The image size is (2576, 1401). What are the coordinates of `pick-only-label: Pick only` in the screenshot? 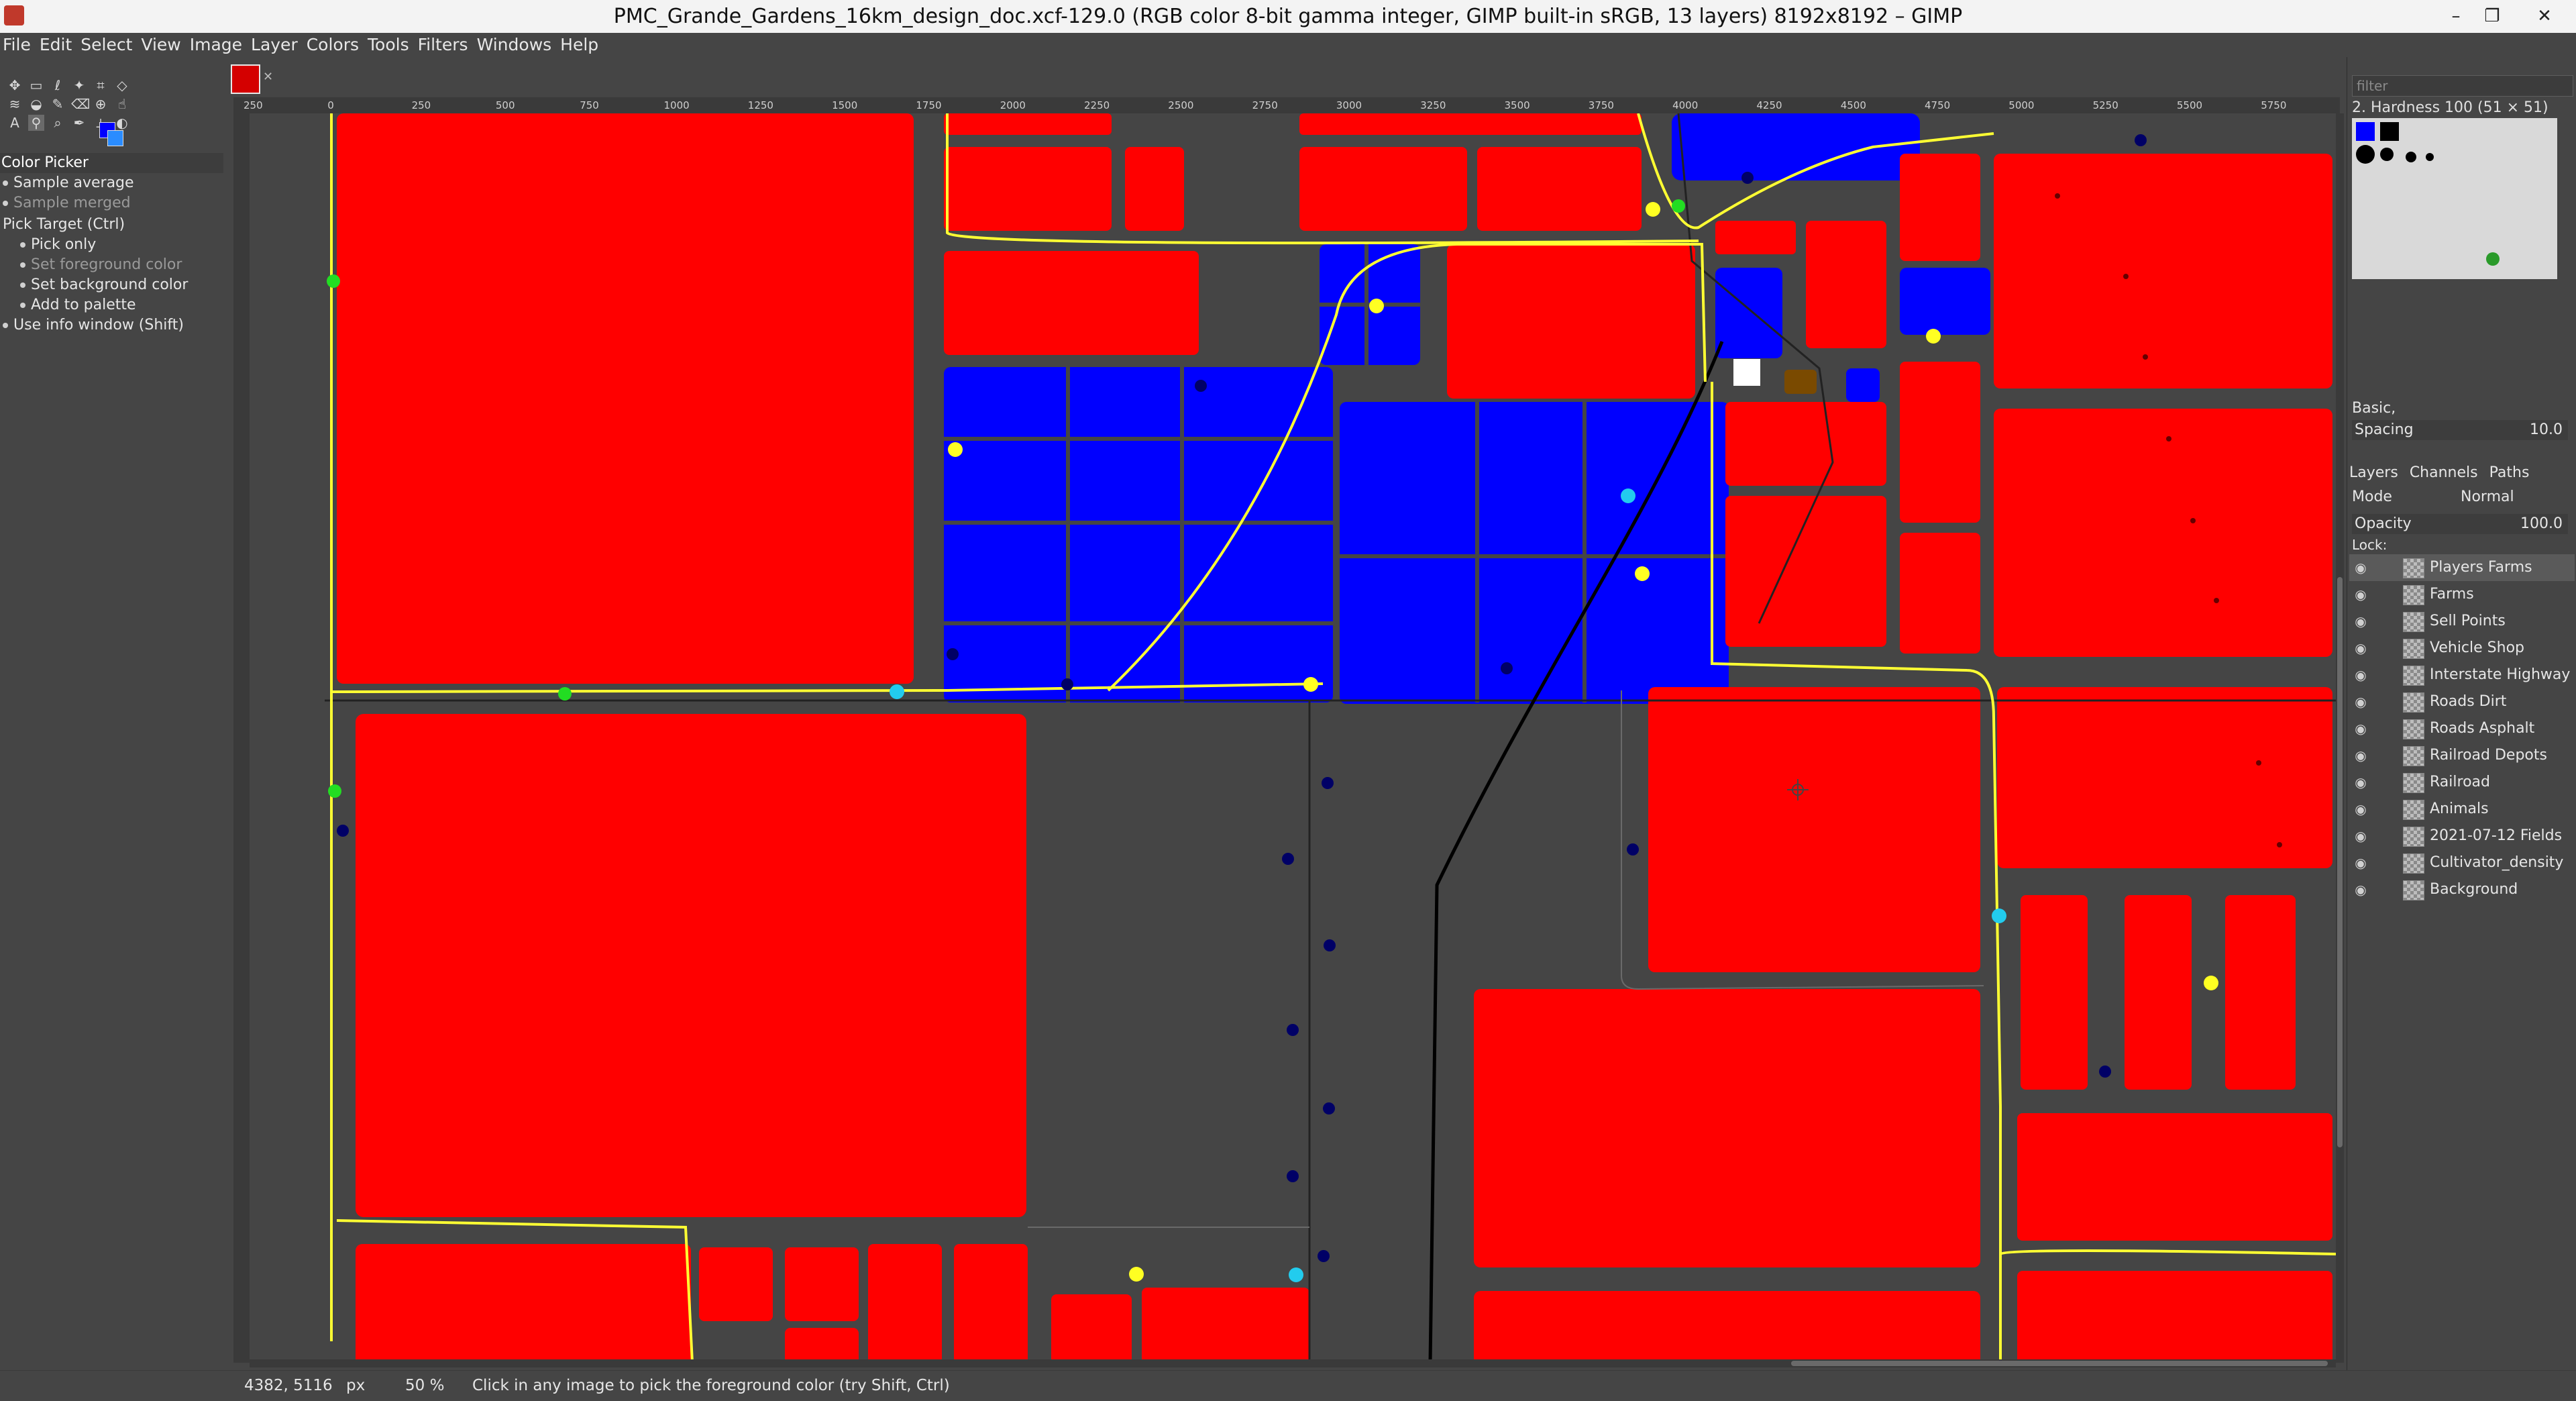 It's located at (64, 244).